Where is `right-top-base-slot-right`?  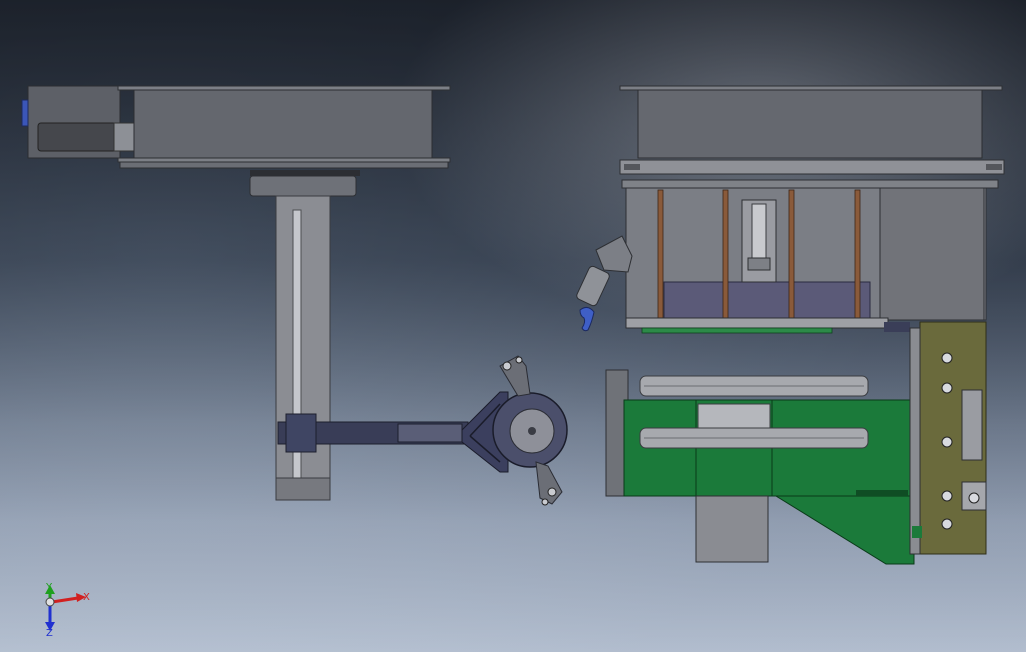 right-top-base-slot-right is located at coordinates (994, 167).